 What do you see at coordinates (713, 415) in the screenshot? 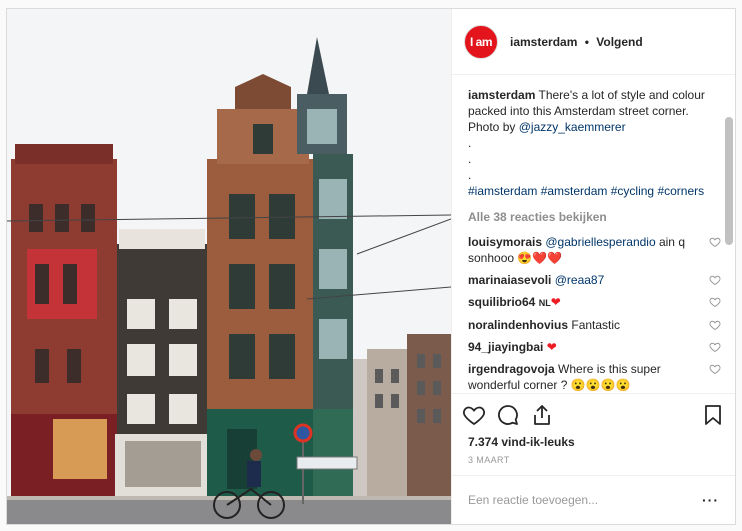
I see `bookmark-icon` at bounding box center [713, 415].